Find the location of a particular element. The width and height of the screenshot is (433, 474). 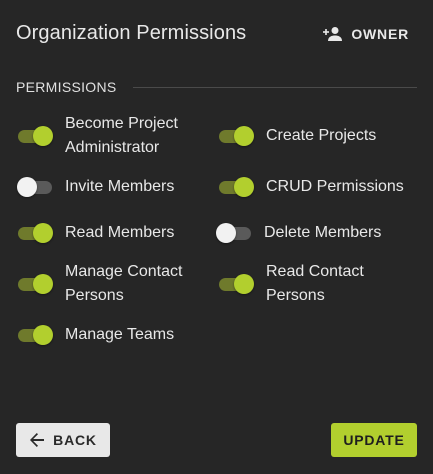

permission-create-projects: Create Projects is located at coordinates (297, 136).